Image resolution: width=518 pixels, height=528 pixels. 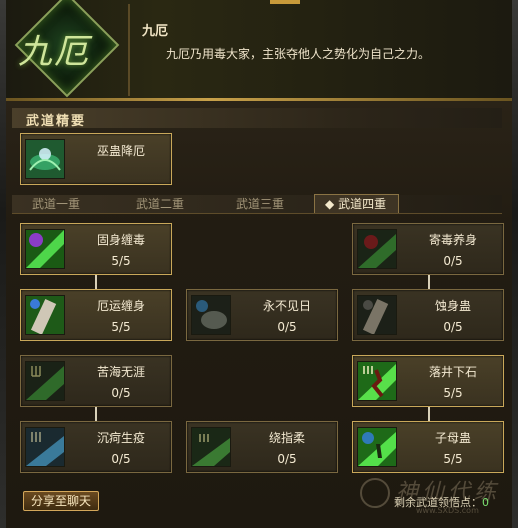 What do you see at coordinates (377, 315) in the screenshot?
I see `gauntlet-icon` at bounding box center [377, 315].